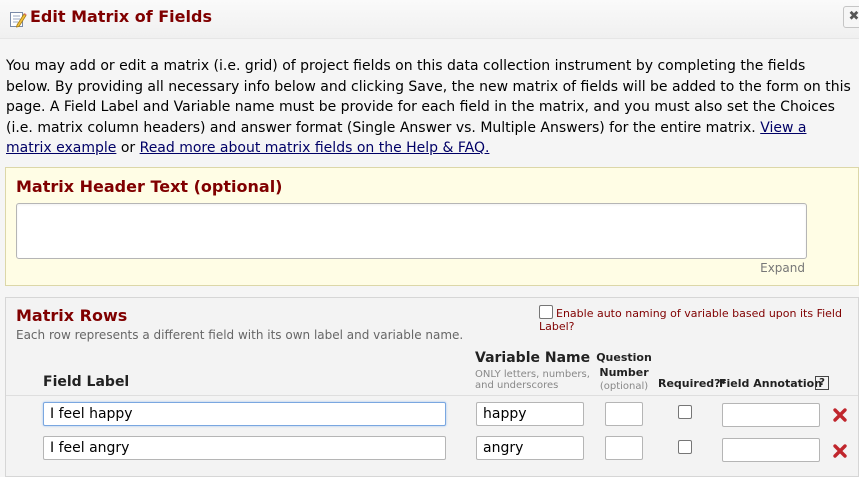 Image resolution: width=859 pixels, height=477 pixels. Describe the element at coordinates (429, 19) in the screenshot. I see `dialog-titlebar: Edit Matrix of Fields ✖` at that location.